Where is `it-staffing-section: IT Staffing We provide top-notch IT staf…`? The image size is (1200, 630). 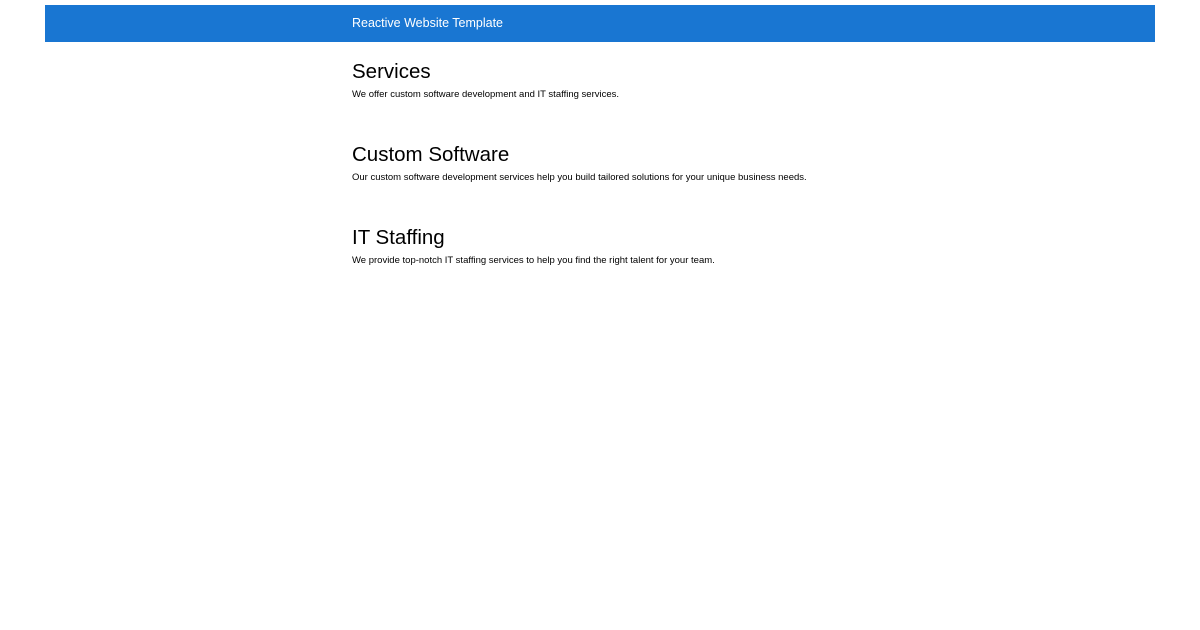
it-staffing-section: IT Staffing We provide top-notch IT staf… is located at coordinates (742, 246).